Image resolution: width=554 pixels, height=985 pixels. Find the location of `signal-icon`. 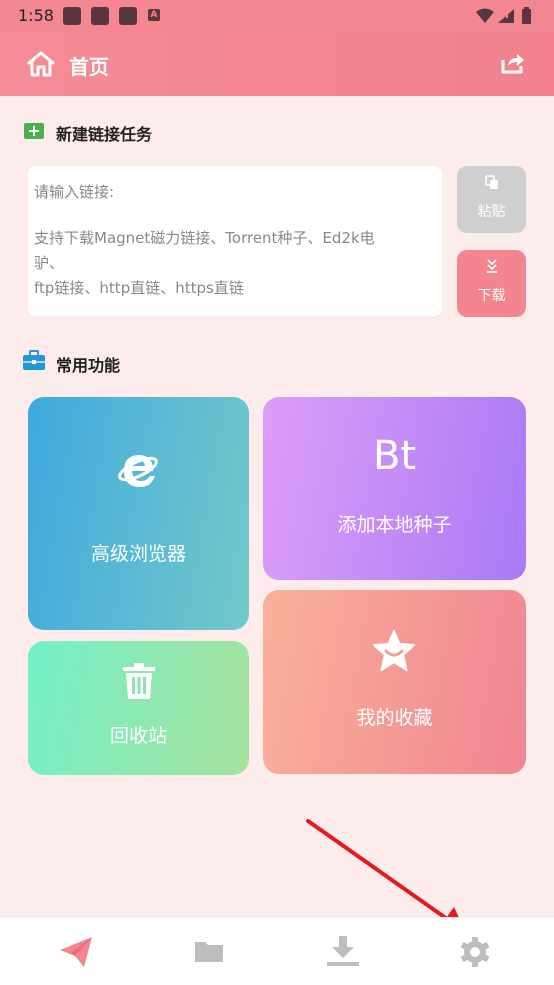

signal-icon is located at coordinates (506, 16).